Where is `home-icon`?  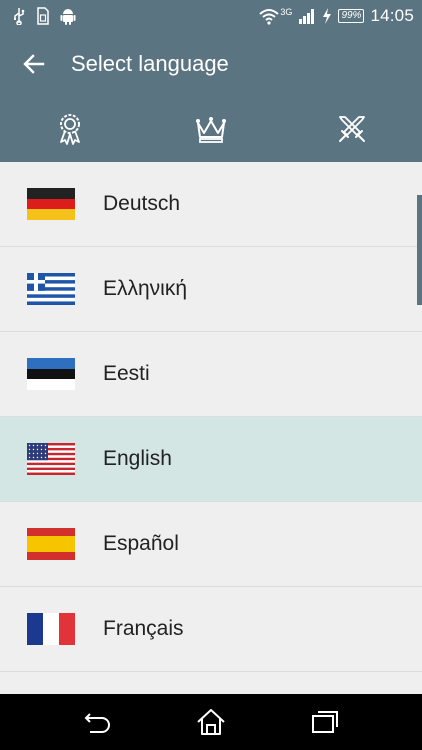
home-icon is located at coordinates (211, 722).